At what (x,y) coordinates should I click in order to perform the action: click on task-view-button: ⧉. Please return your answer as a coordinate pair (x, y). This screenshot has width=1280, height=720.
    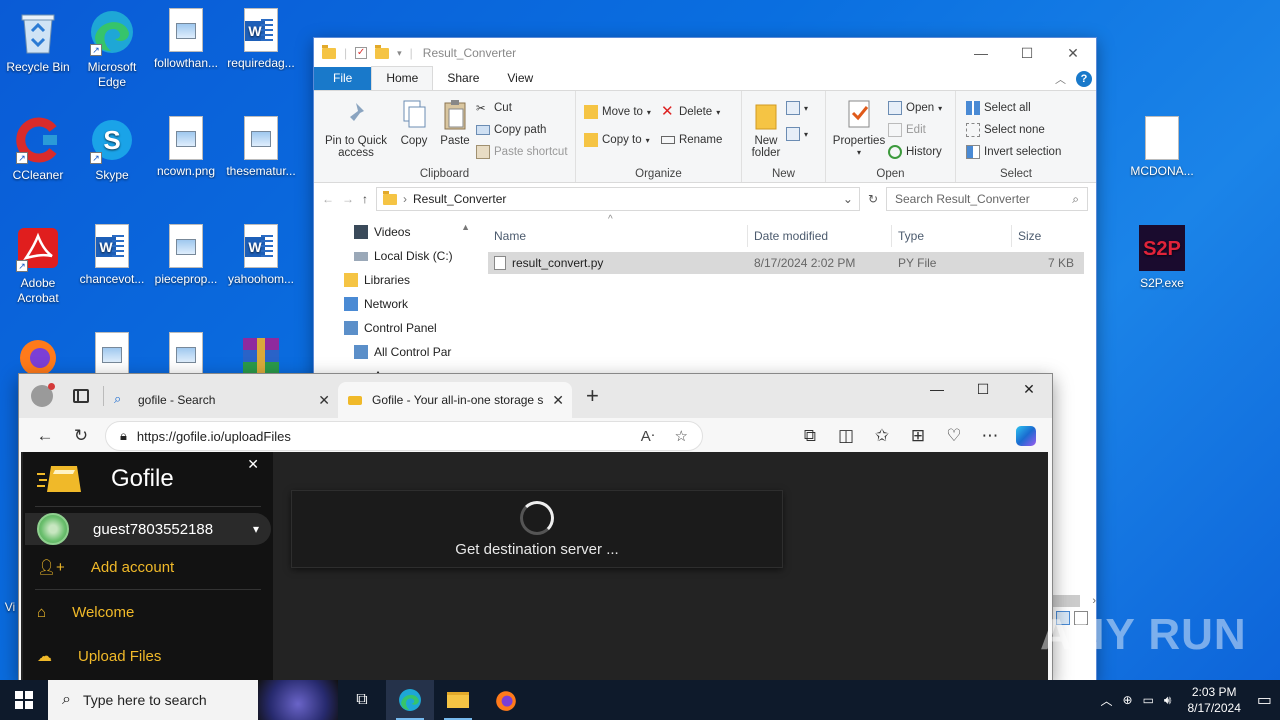
    Looking at the image, I should click on (362, 700).